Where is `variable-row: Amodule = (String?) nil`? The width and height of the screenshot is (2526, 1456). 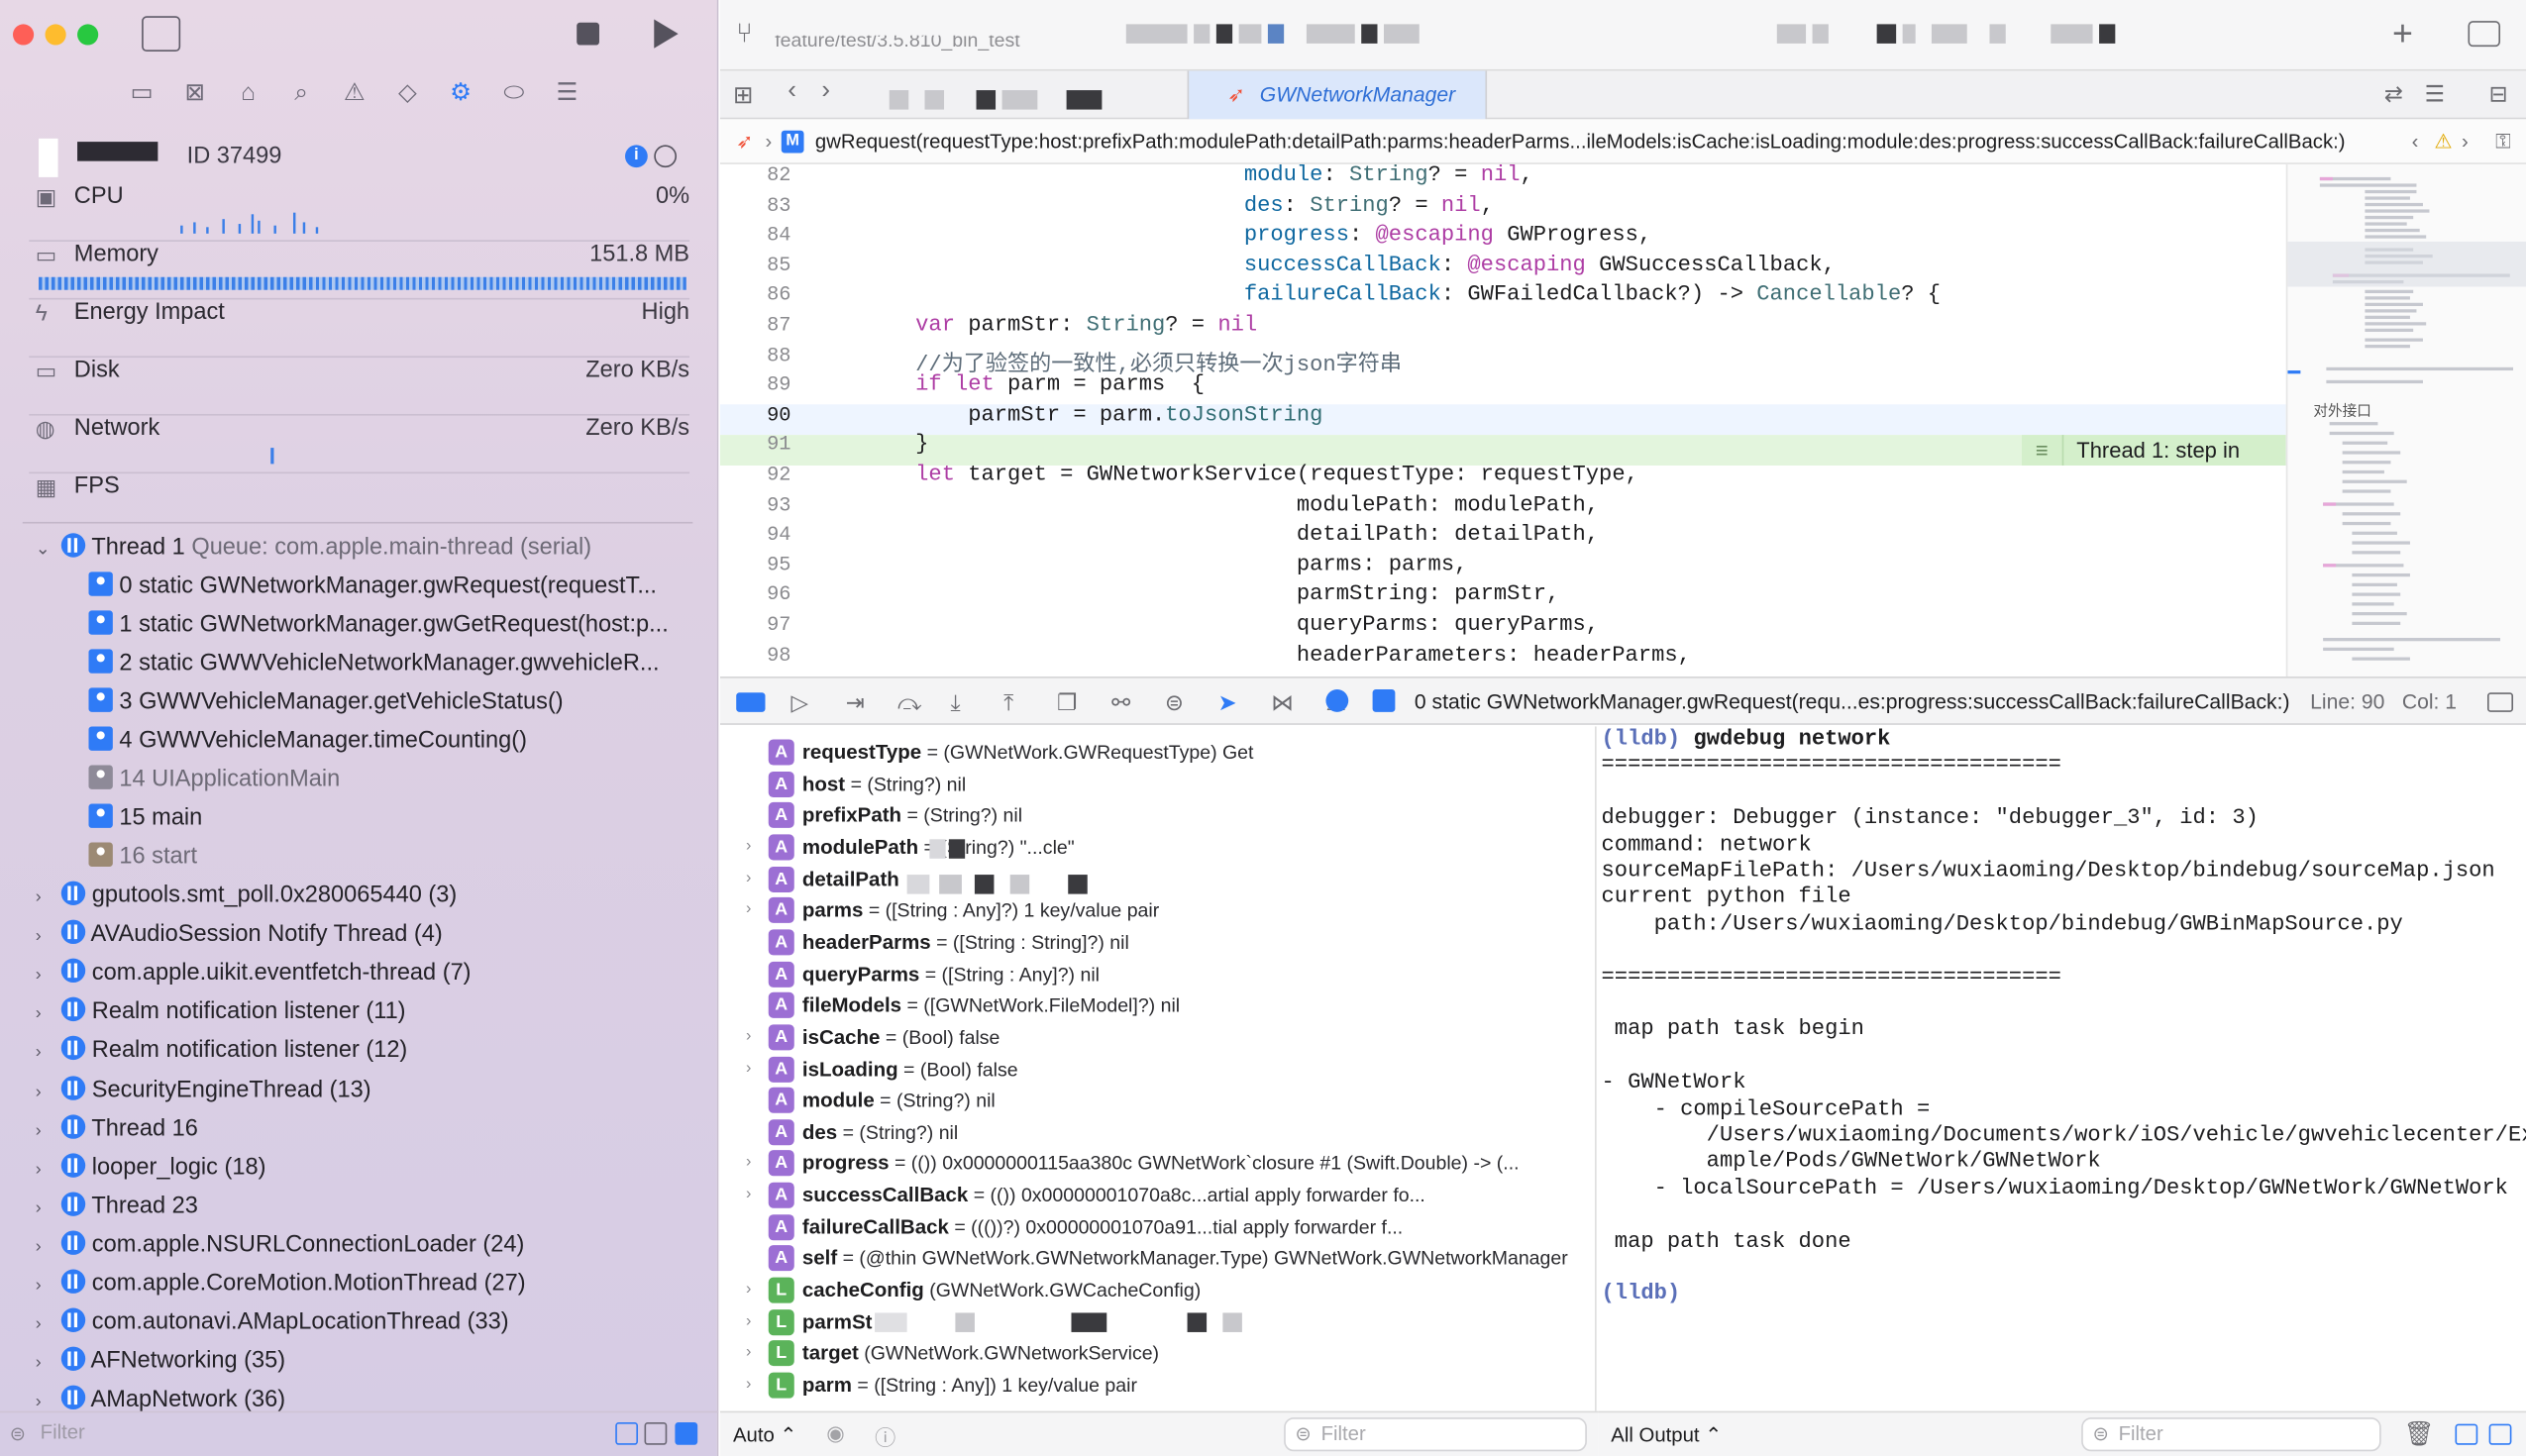 variable-row: Amodule = (String?) nil is located at coordinates (1159, 1101).